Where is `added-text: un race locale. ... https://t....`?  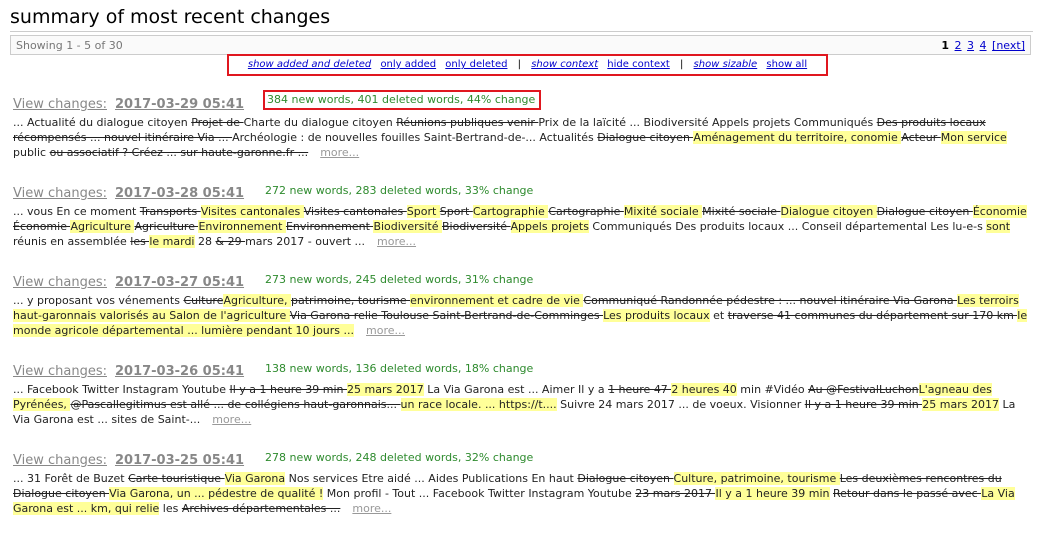
added-text: un race locale. ... https://t.... is located at coordinates (478, 404).